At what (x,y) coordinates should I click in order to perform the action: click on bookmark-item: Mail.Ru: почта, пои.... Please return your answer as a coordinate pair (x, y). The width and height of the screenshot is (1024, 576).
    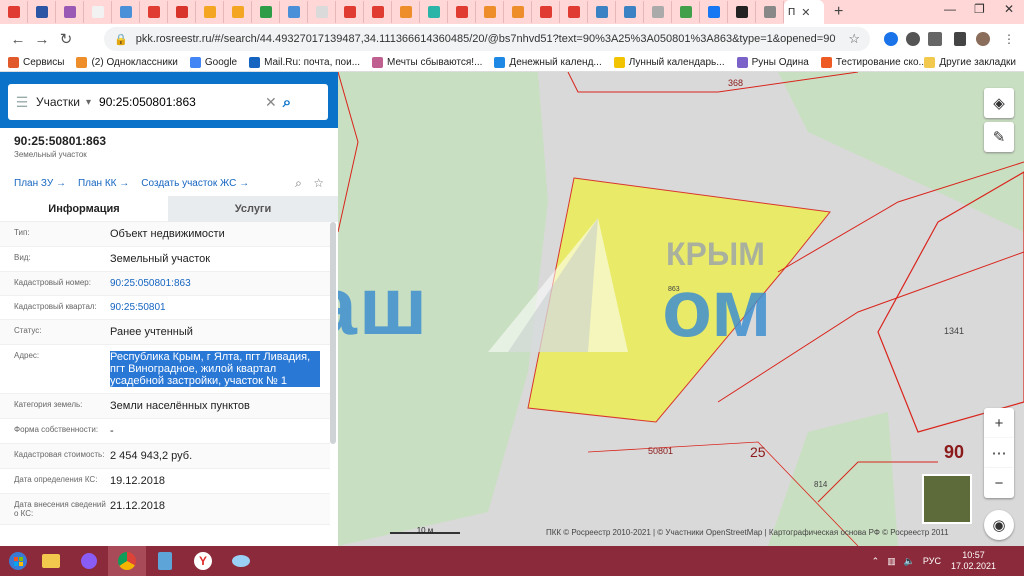
    Looking at the image, I should click on (304, 62).